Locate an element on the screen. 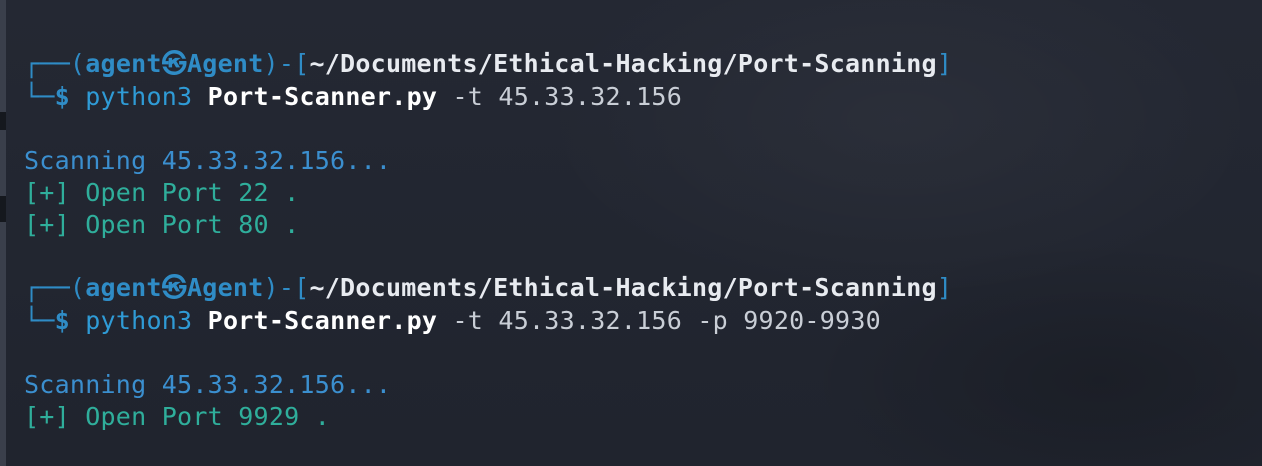 This screenshot has height=466, width=1262. command-args: -t 45.33.32.156 -p 9920-9930 is located at coordinates (666, 320).